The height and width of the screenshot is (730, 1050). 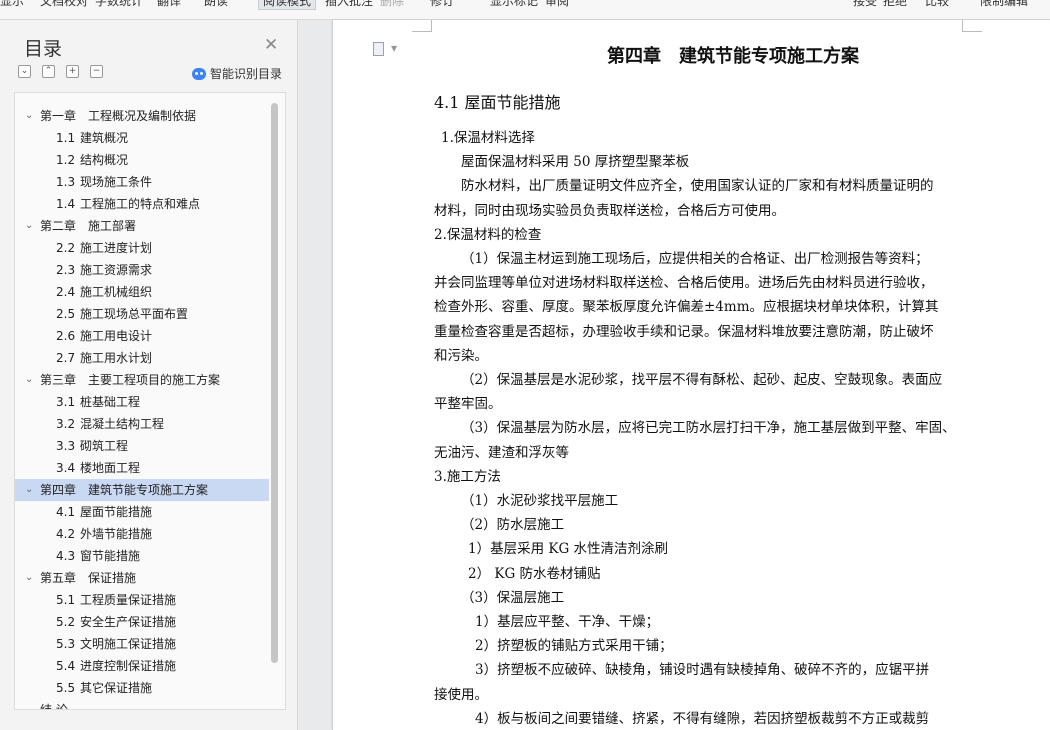 What do you see at coordinates (865, 4) in the screenshot?
I see `toolbar-item: 接受` at bounding box center [865, 4].